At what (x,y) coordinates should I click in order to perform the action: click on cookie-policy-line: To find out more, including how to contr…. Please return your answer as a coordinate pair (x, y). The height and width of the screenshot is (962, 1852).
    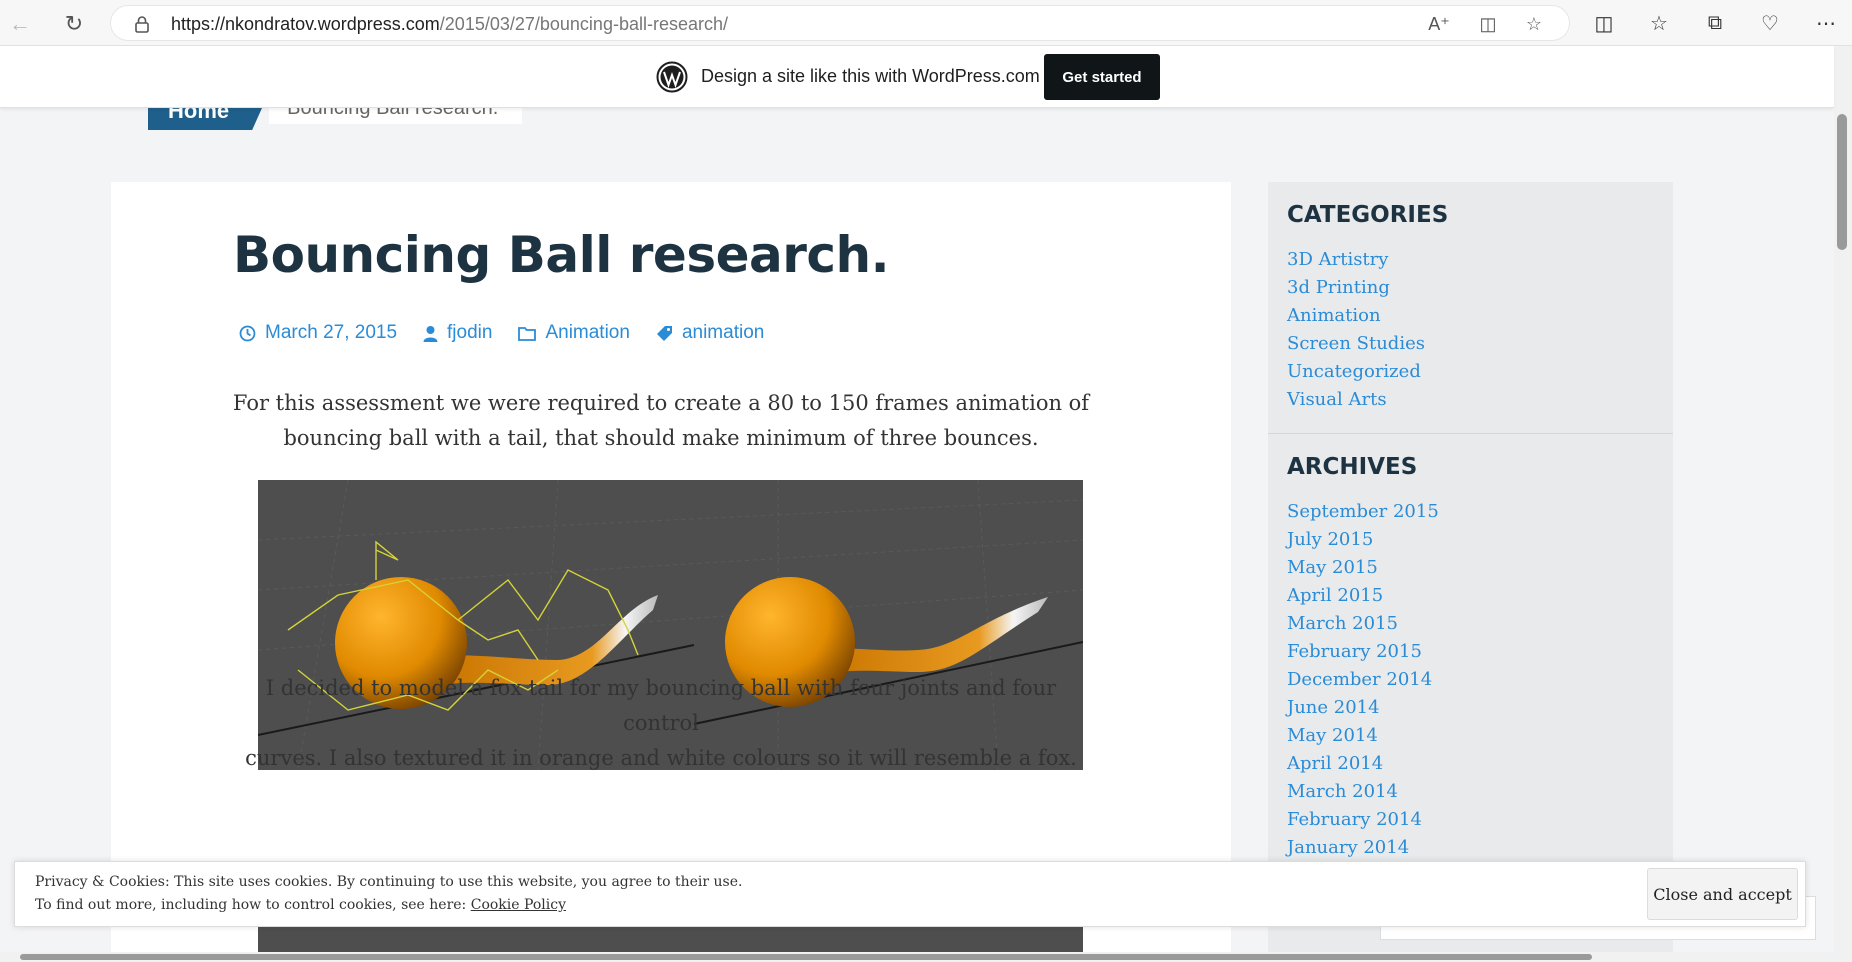
    Looking at the image, I should click on (300, 905).